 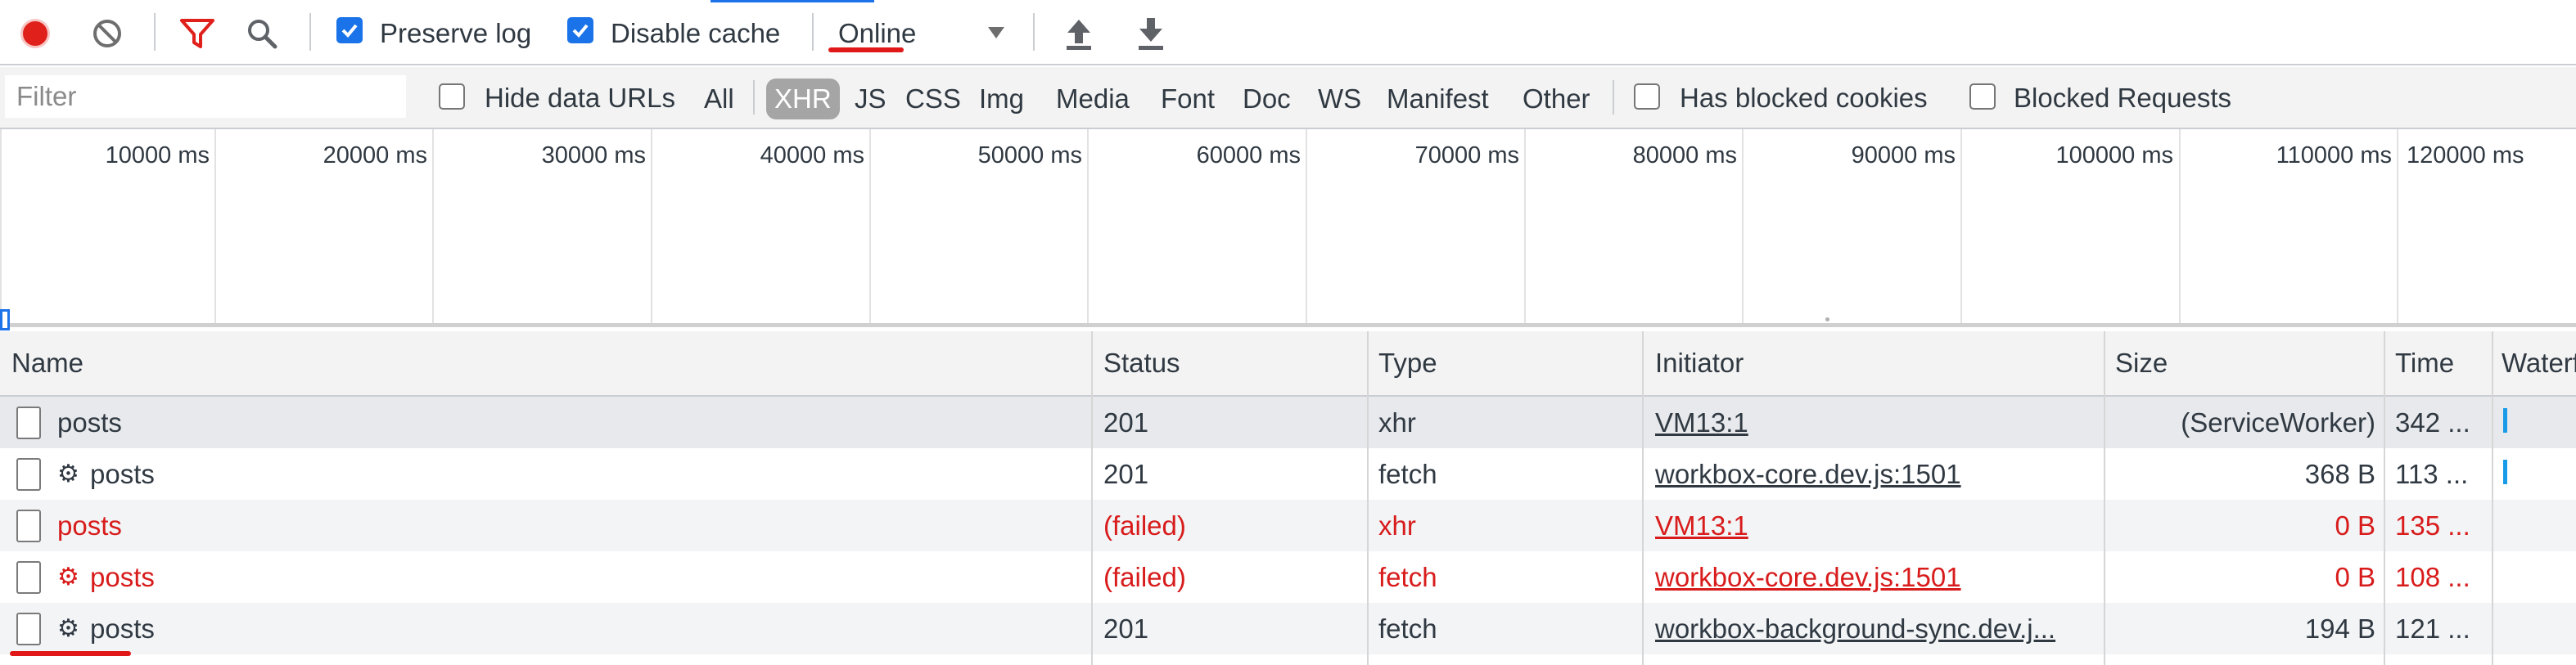 What do you see at coordinates (1248, 155) in the screenshot?
I see `overview-tick-label: 60000 ms` at bounding box center [1248, 155].